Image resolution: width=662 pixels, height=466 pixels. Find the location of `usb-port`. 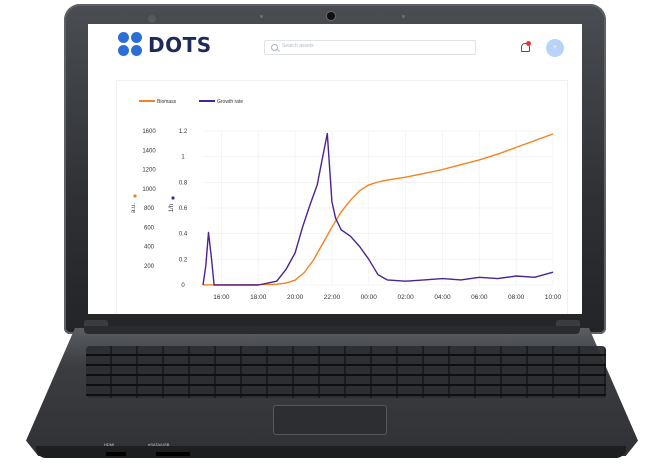

usb-port is located at coordinates (173, 454).